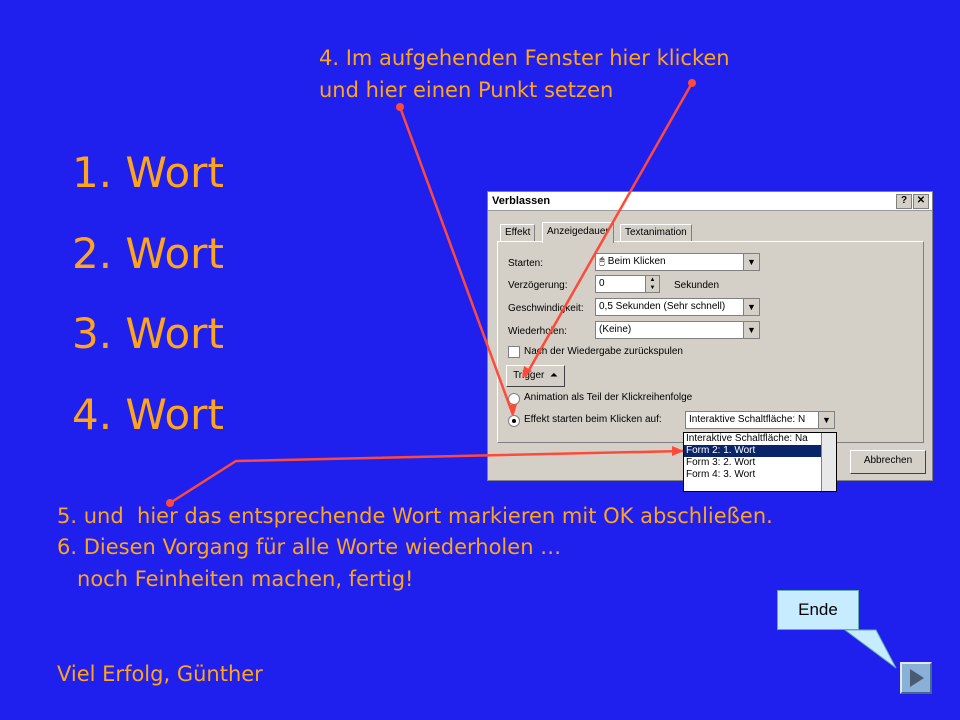  I want to click on instruction-step4-line2: und hier einen Punkt setzen, so click(466, 90).